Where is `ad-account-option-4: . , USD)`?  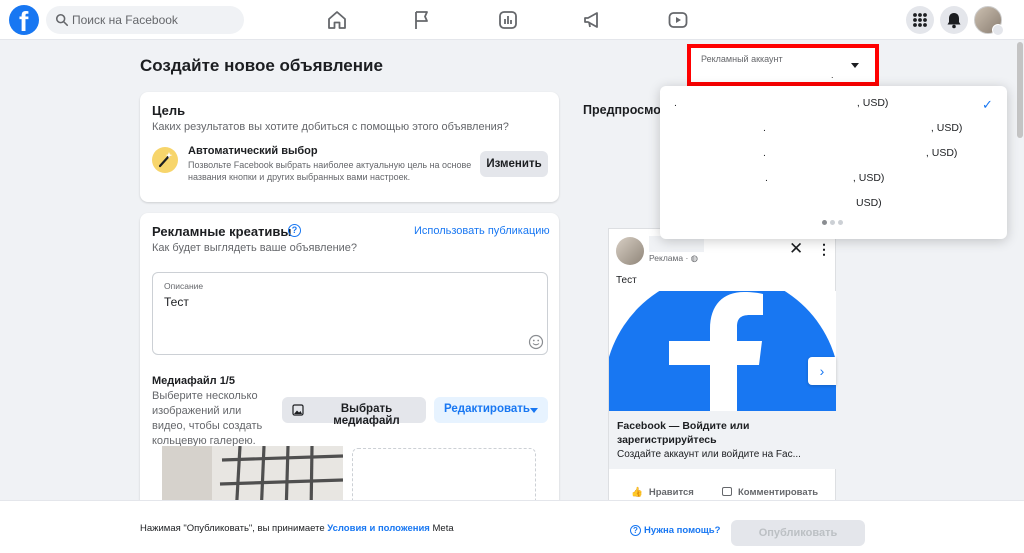 ad-account-option-4: . , USD) is located at coordinates (824, 178).